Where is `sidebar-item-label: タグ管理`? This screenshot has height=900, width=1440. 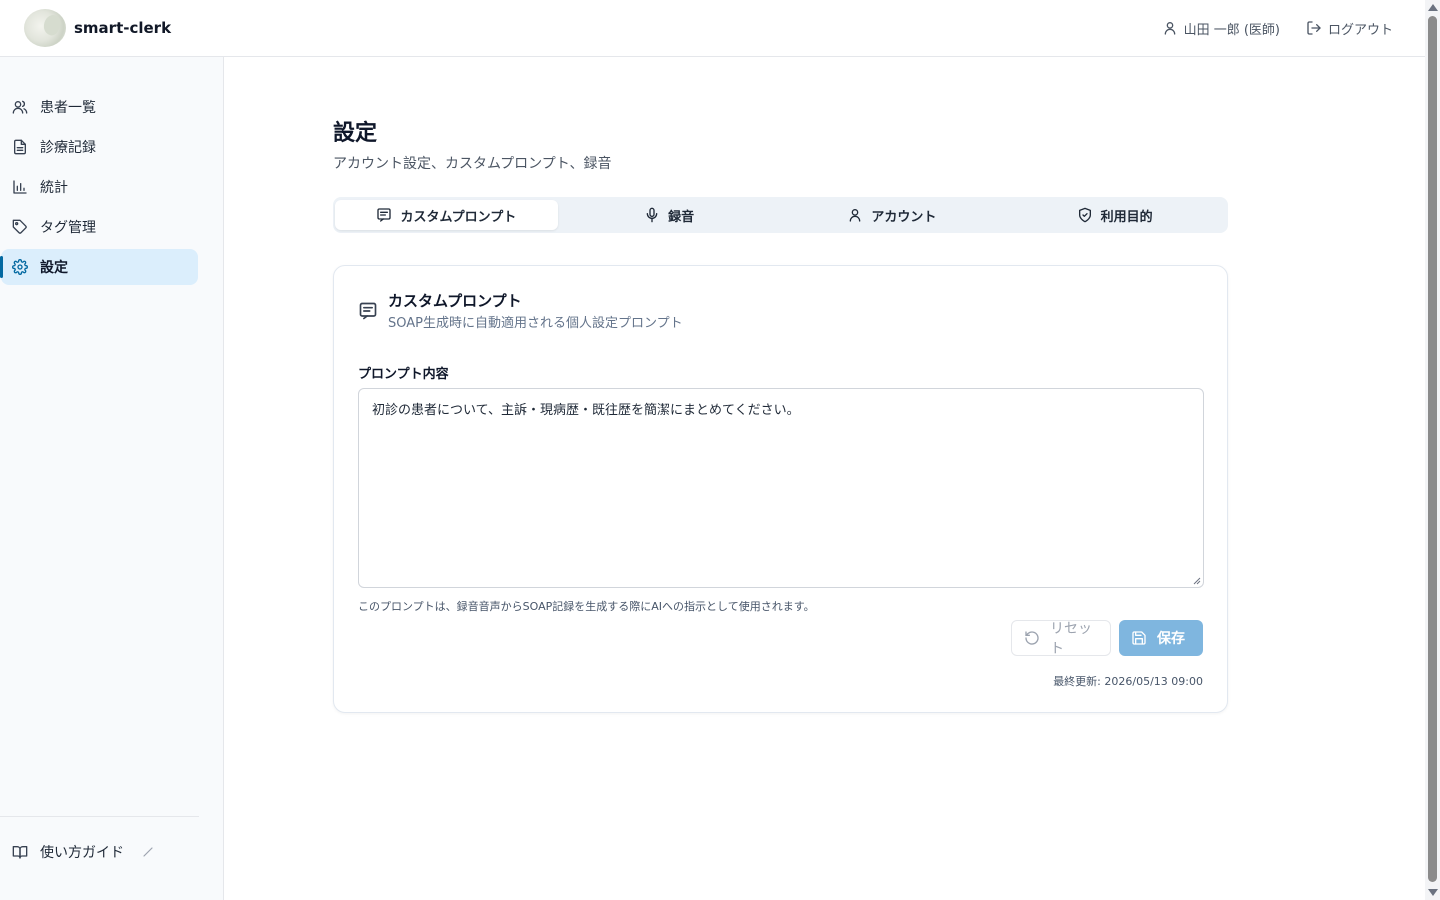
sidebar-item-label: タグ管理 is located at coordinates (68, 228).